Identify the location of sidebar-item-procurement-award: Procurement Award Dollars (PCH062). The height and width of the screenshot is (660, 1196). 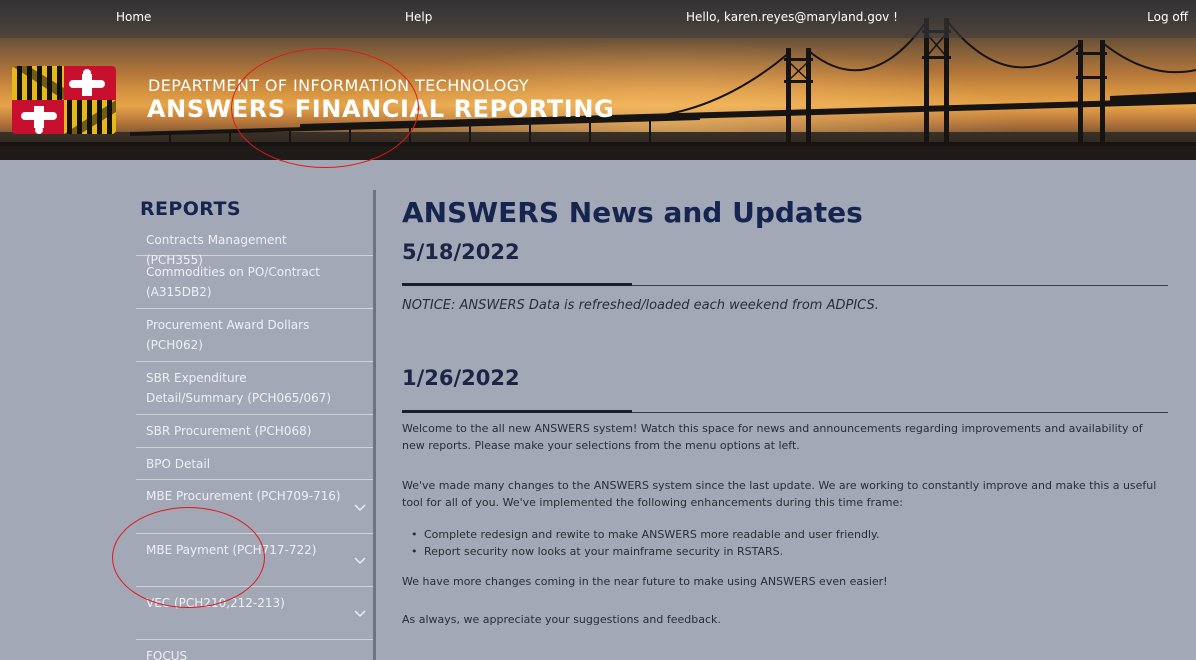
(254, 335).